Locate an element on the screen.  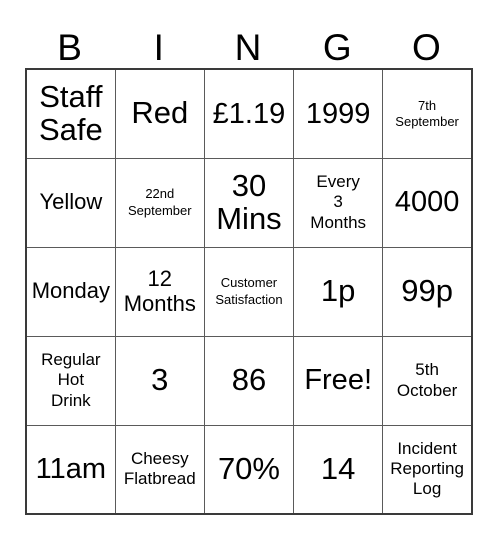
bingo-row: Staff Safe Red £1.19 1999 7th September is located at coordinates (249, 113).